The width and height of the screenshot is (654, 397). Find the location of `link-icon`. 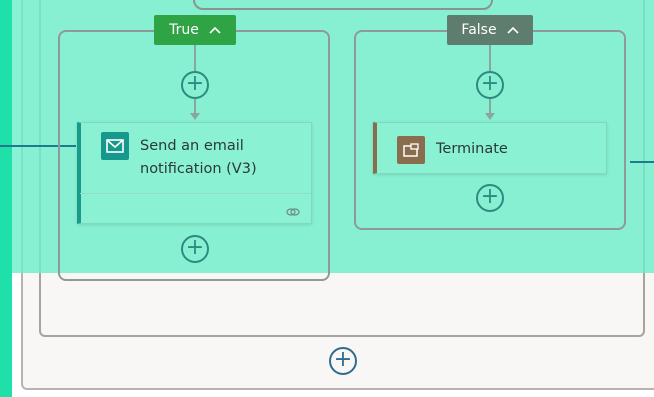

link-icon is located at coordinates (293, 209).